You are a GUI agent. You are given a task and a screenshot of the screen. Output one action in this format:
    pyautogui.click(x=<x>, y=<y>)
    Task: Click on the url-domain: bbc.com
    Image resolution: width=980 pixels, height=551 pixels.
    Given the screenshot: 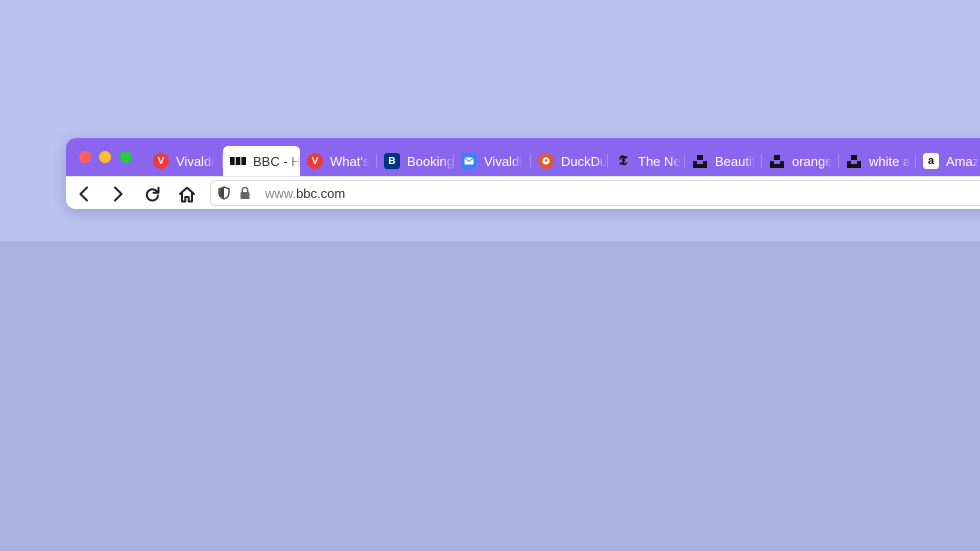 What is the action you would take?
    pyautogui.click(x=321, y=193)
    